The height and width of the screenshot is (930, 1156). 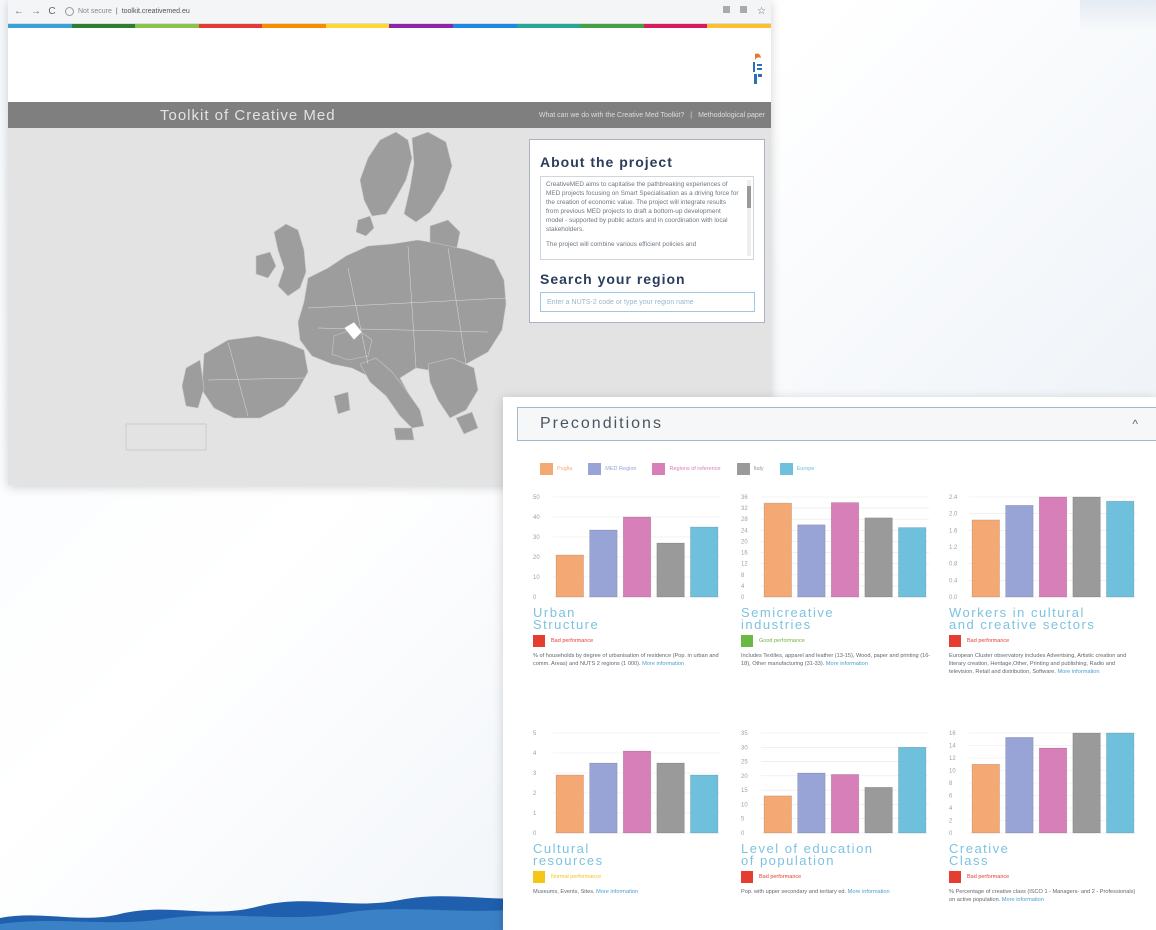 What do you see at coordinates (731, 115) in the screenshot?
I see `nav-link-methodological-paper: Methodological paper` at bounding box center [731, 115].